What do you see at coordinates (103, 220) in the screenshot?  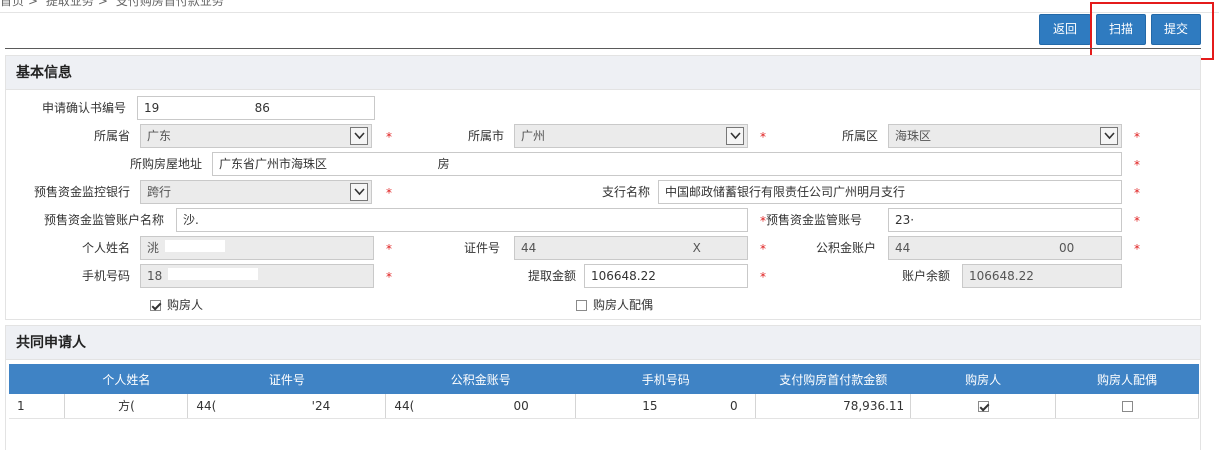 I see `account-name-label: 预售资金监管账户名称` at bounding box center [103, 220].